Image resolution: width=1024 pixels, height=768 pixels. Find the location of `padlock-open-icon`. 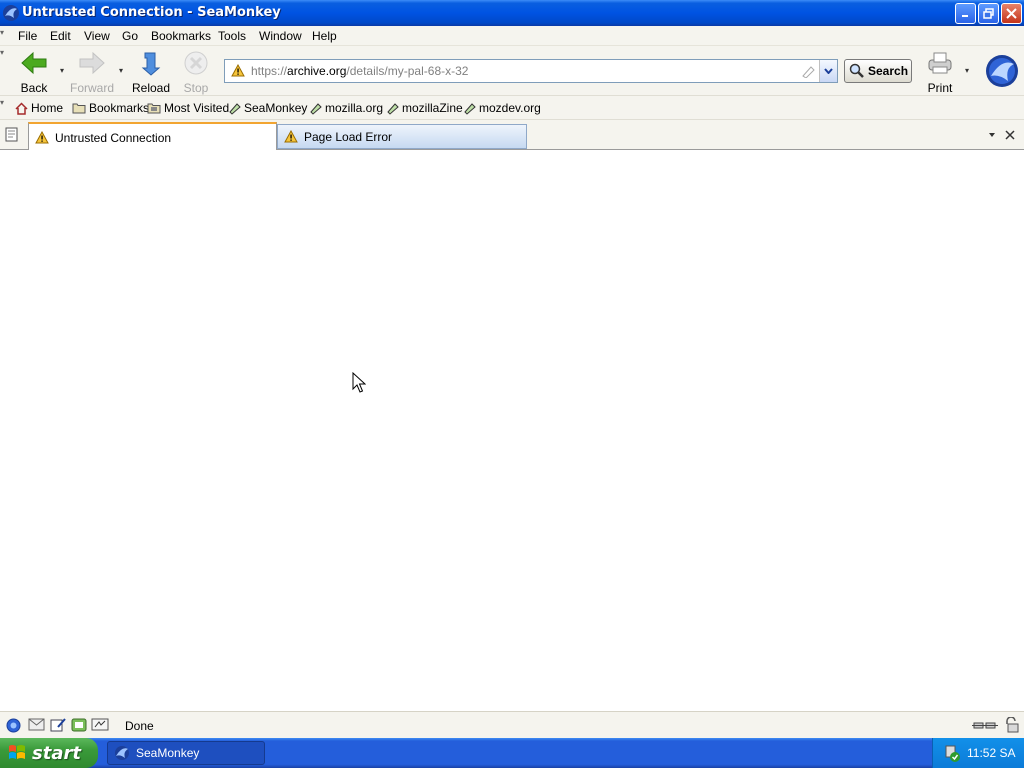

padlock-open-icon is located at coordinates (1012, 725).